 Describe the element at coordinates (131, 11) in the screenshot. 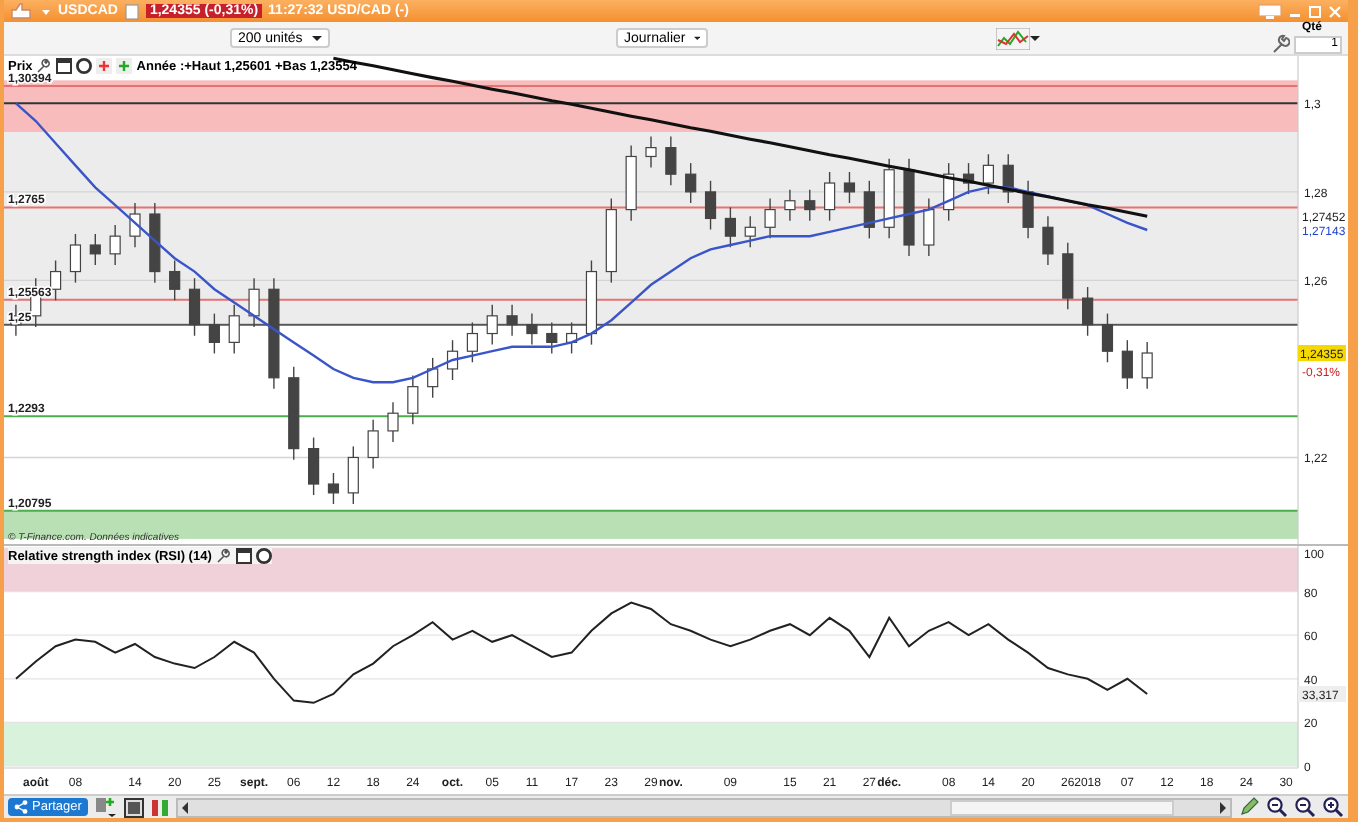

I see `document-icon` at that location.